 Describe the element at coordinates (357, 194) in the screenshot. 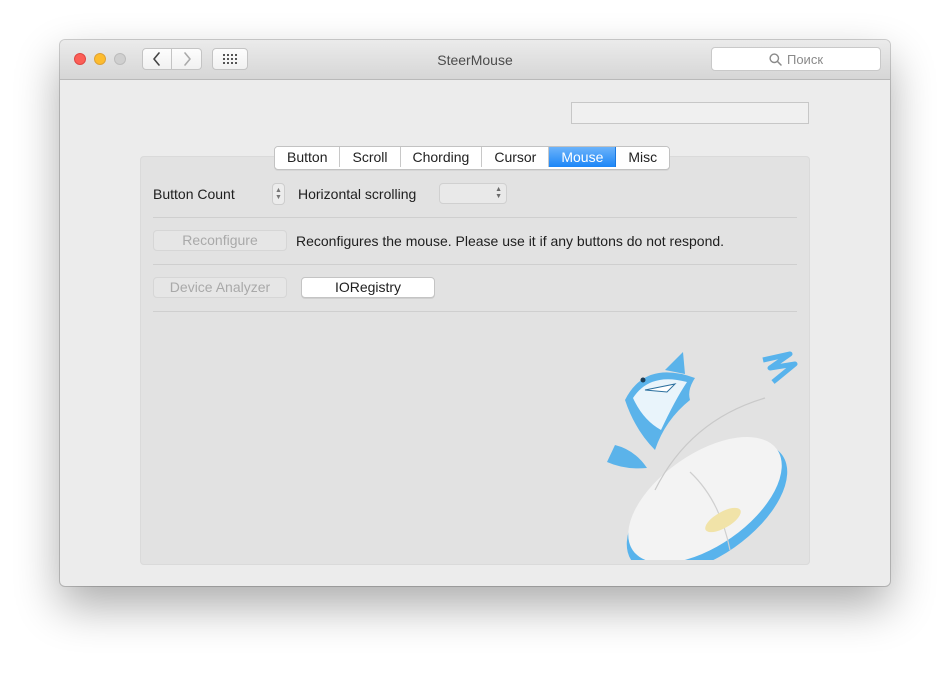

I see `horizontal-scrolling-label: Horizontal scrolling` at that location.